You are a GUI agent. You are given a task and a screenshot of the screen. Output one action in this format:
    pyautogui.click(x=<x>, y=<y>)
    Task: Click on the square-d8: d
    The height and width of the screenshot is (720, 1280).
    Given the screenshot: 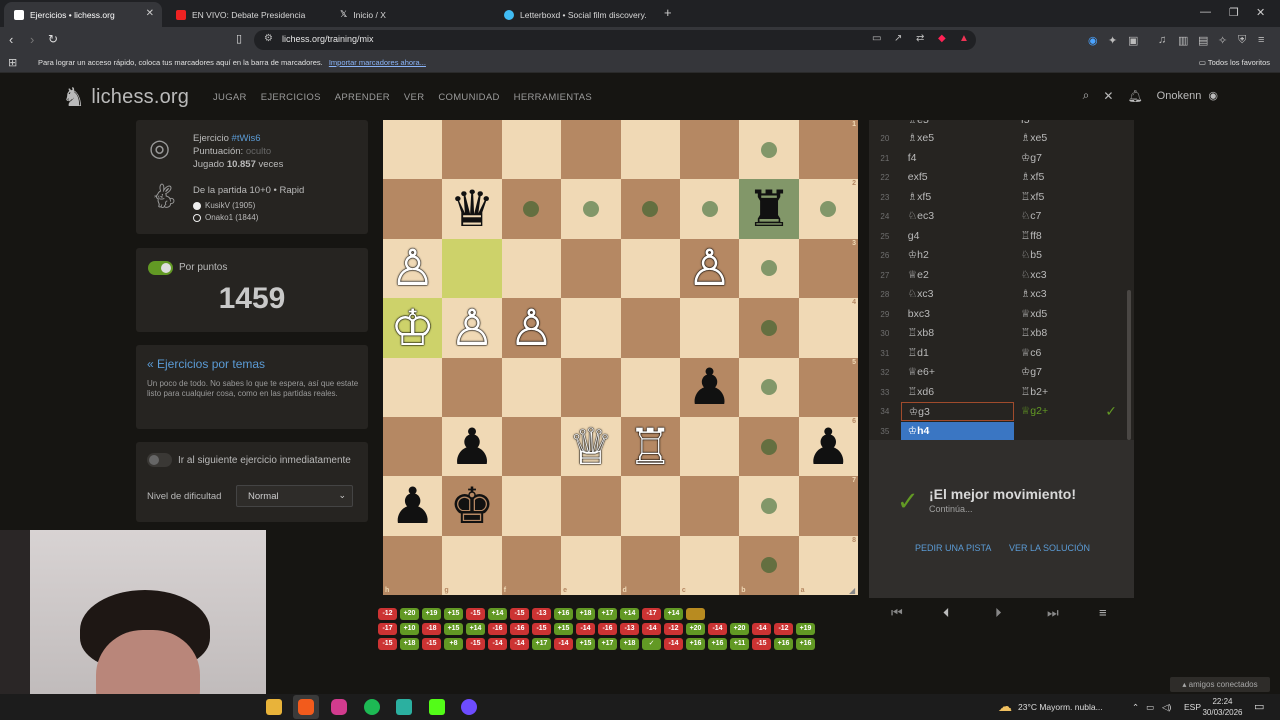 What is the action you would take?
    pyautogui.click(x=650, y=565)
    